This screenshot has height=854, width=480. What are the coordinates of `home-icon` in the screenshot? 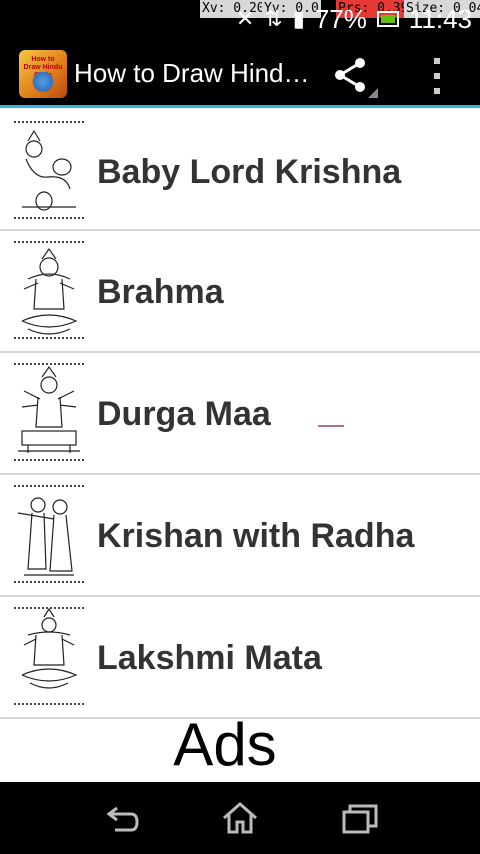 It's located at (240, 818).